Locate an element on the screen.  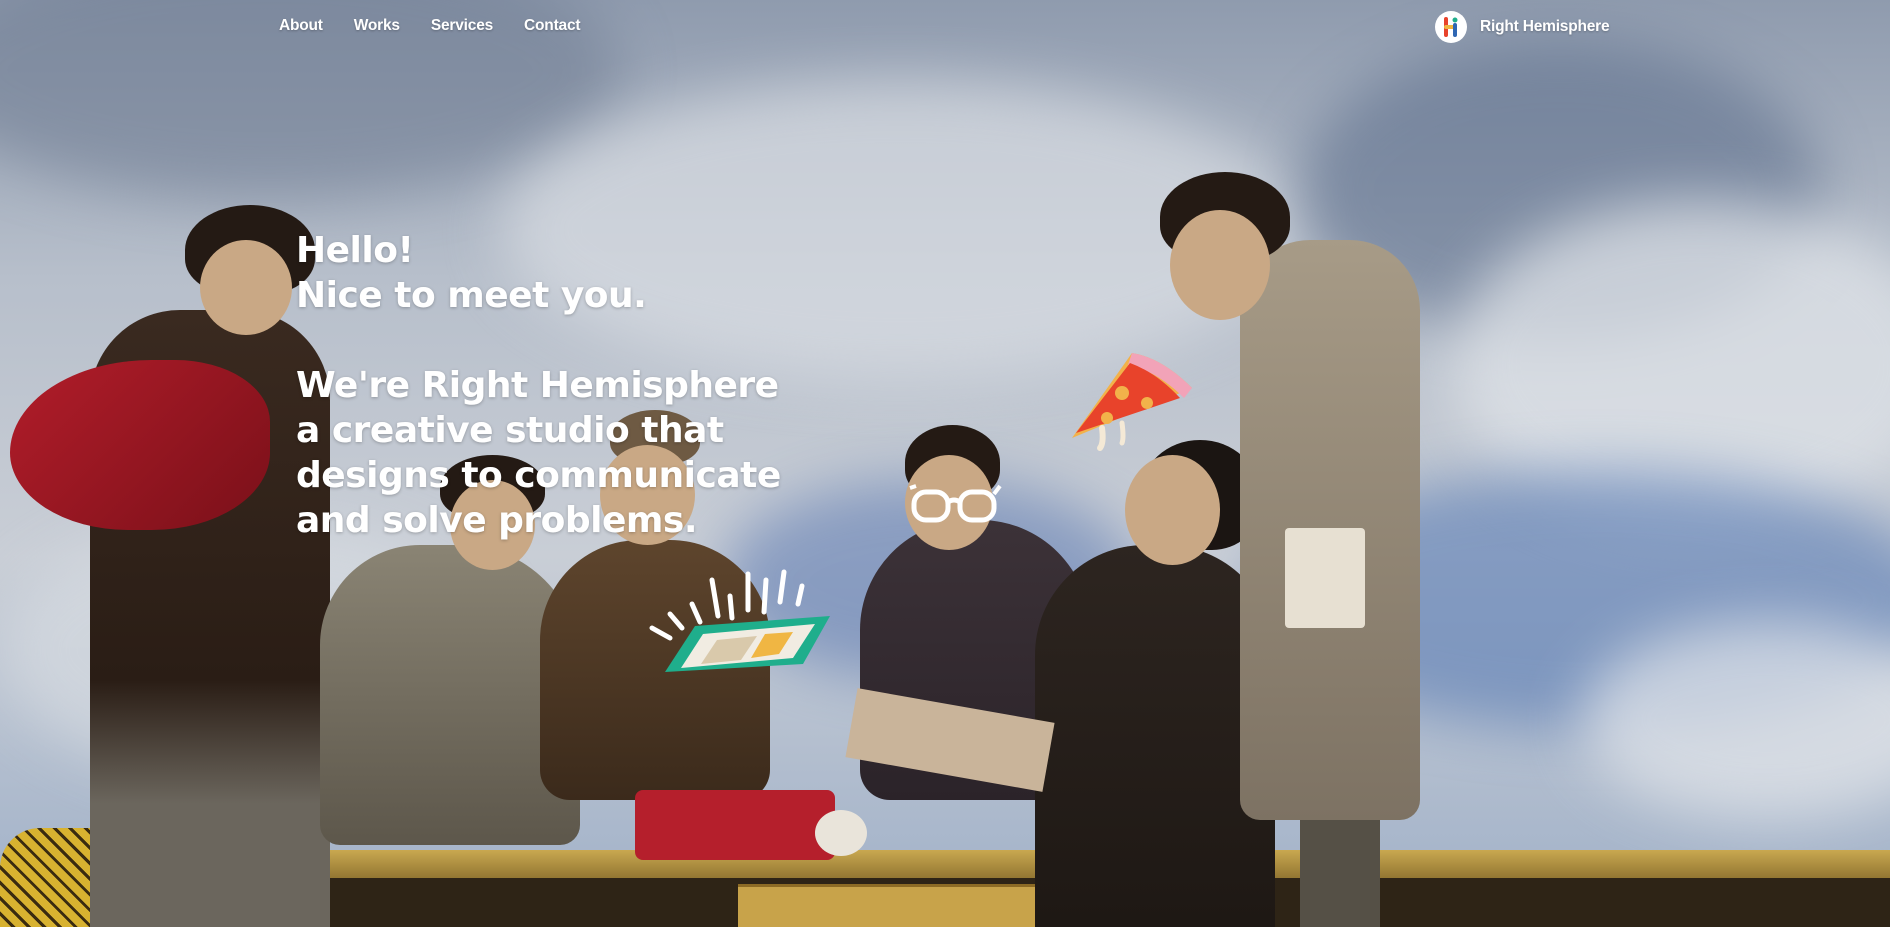
nav-link-about: About is located at coordinates (301, 26).